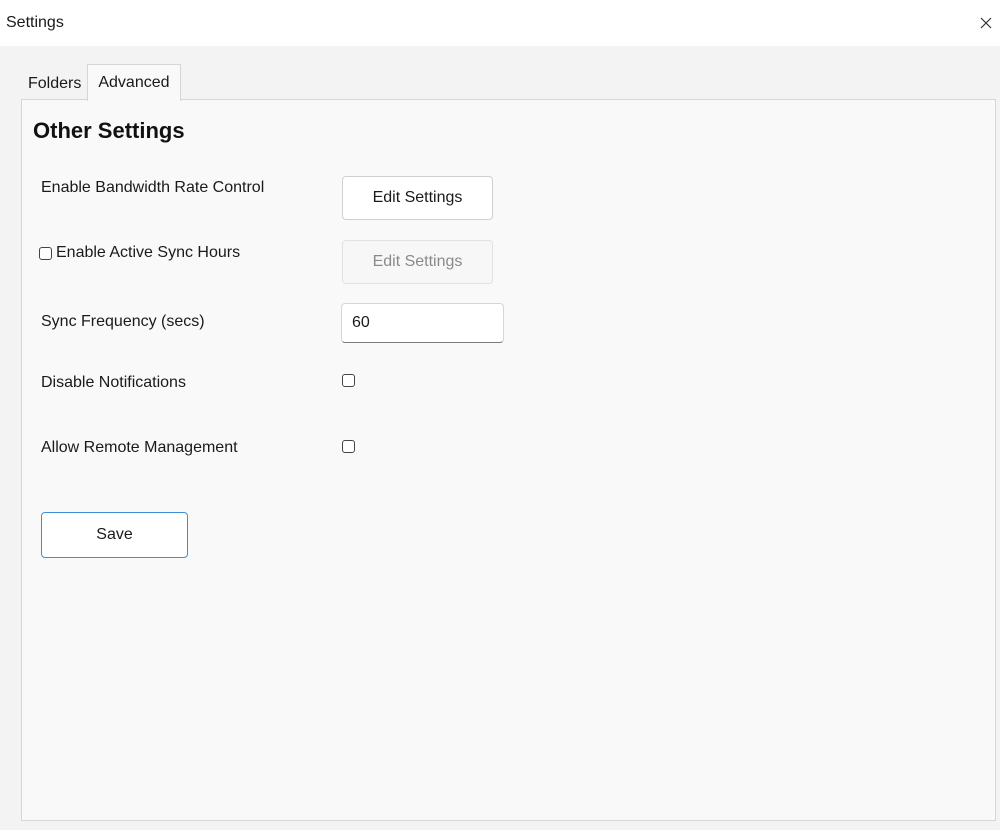 The width and height of the screenshot is (1000, 830). What do you see at coordinates (348, 446) in the screenshot?
I see `remote-management-checkbox` at bounding box center [348, 446].